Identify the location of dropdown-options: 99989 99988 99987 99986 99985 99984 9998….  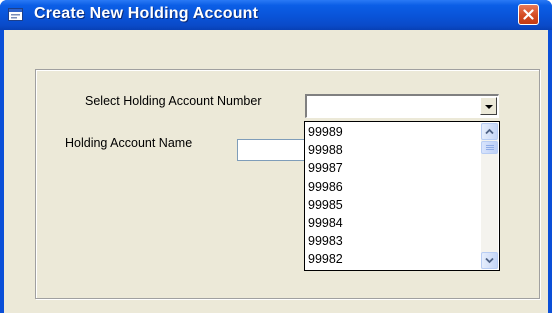
(393, 196).